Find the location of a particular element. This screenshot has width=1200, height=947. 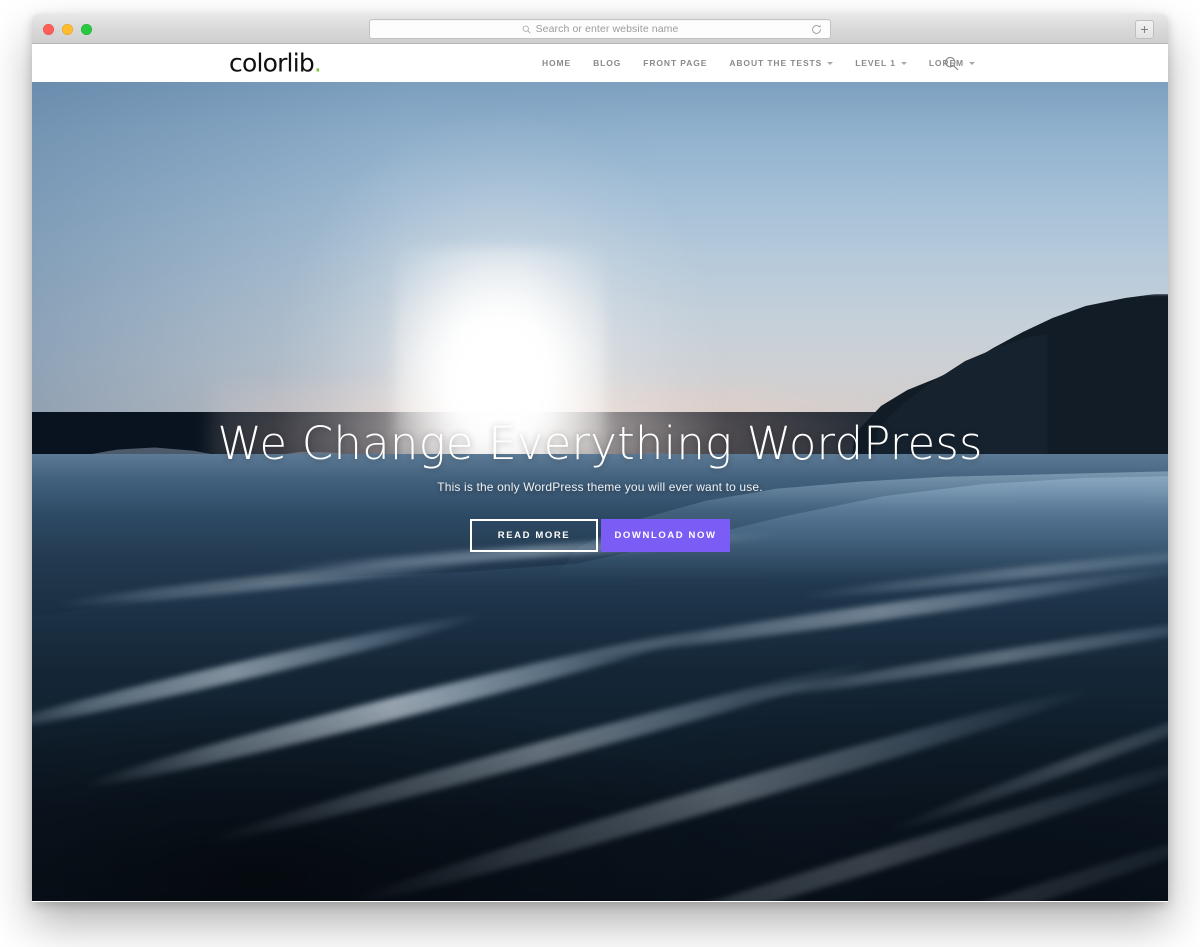

hero-title: We Change Everything WordPress is located at coordinates (600, 443).